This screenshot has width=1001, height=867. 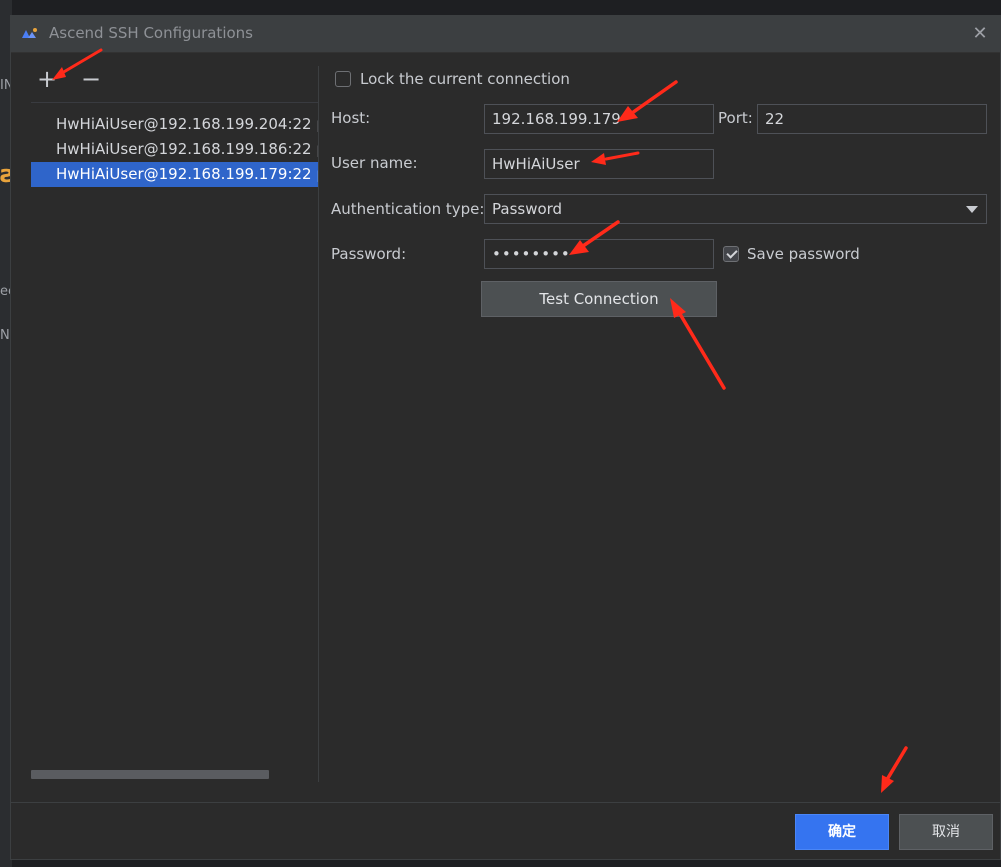 I want to click on auth-type-select: Password, so click(x=735, y=209).